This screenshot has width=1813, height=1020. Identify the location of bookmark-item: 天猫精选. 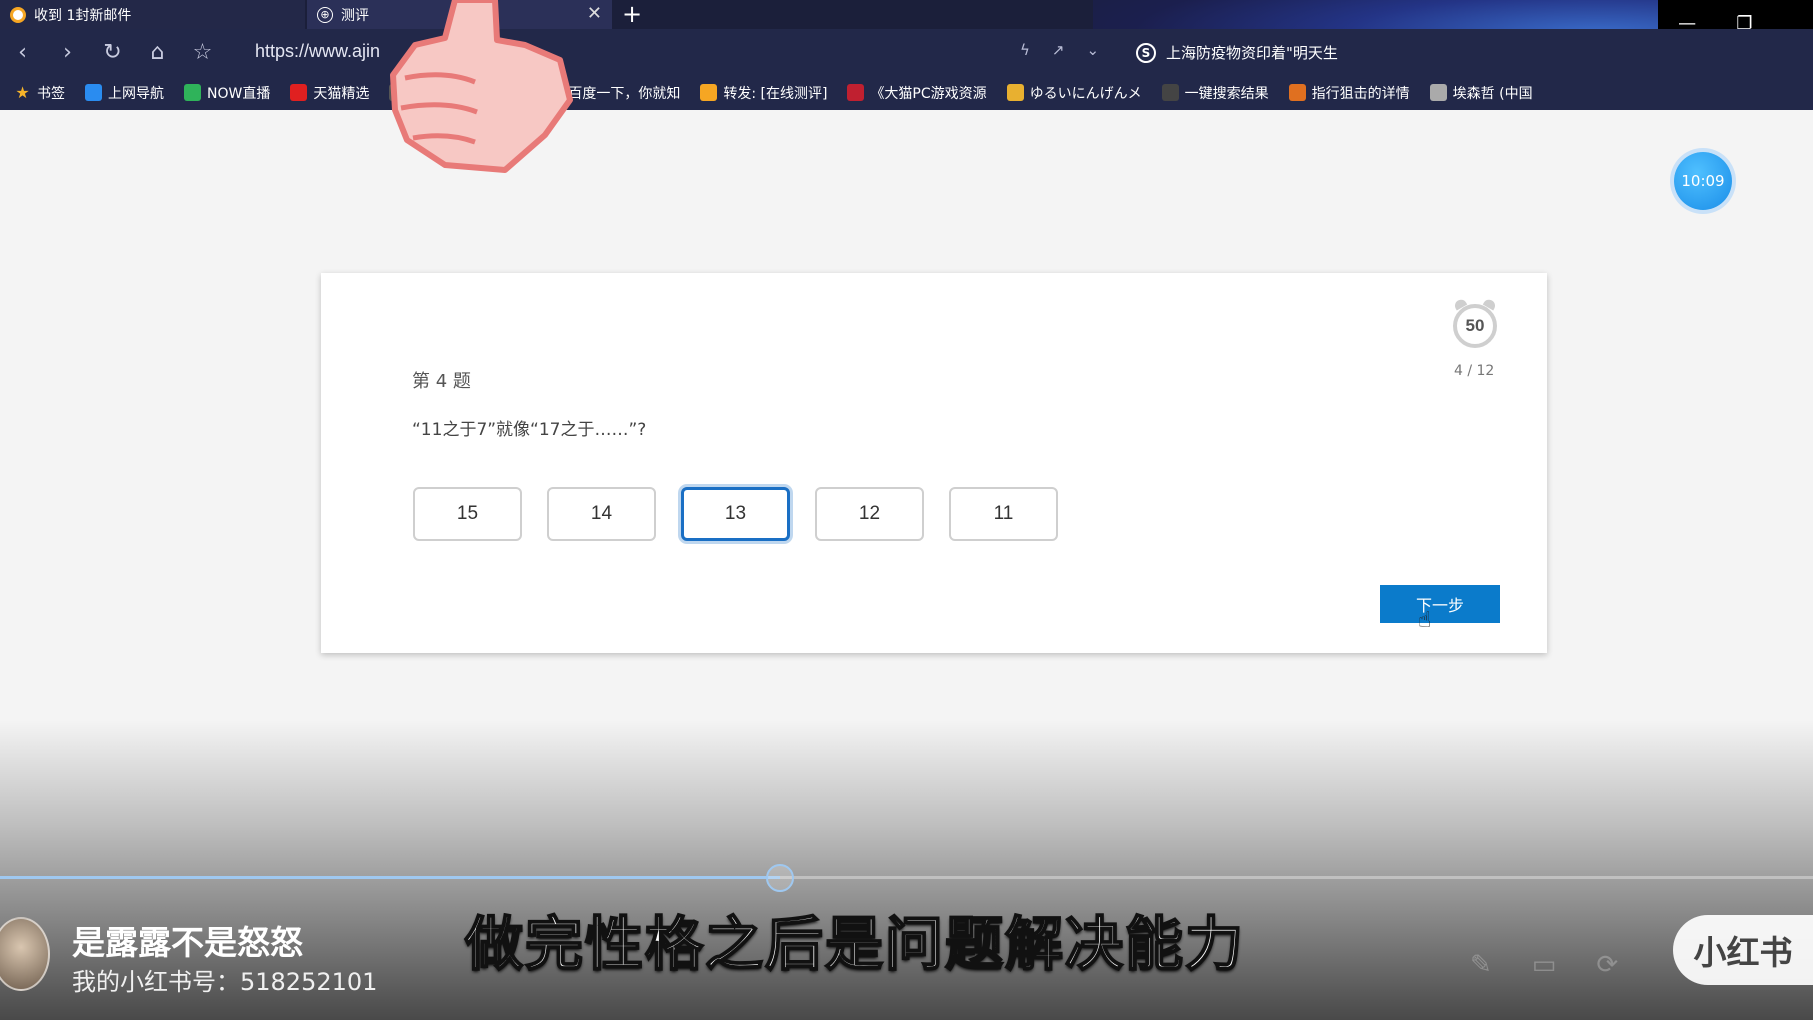
(329, 93).